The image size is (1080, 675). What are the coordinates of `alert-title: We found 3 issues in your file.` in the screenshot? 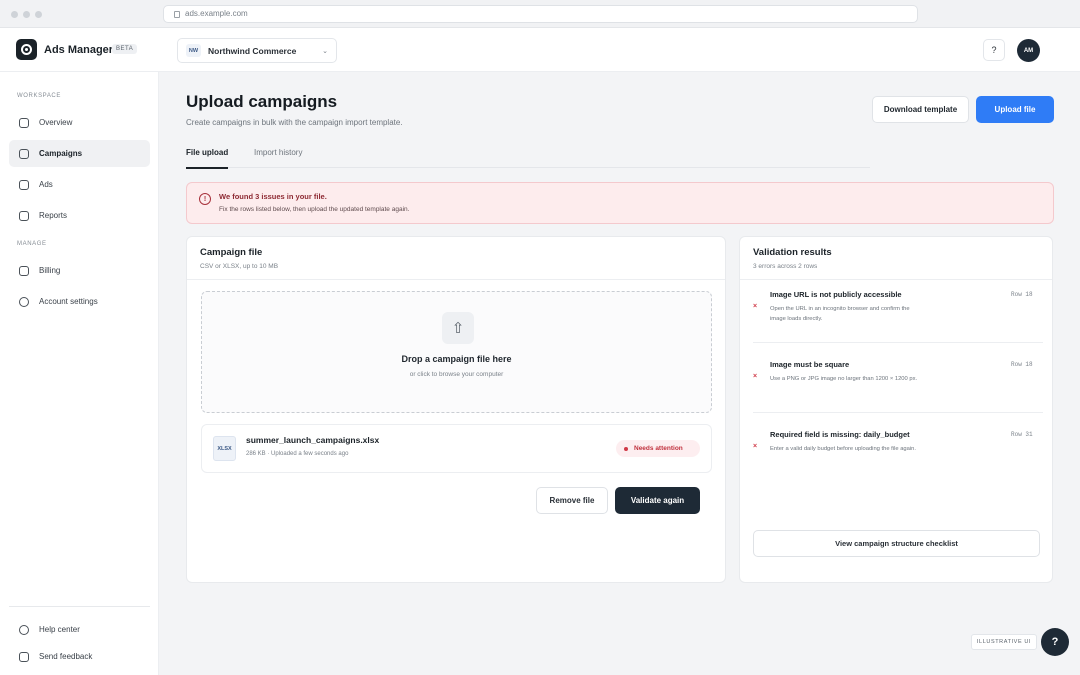 It's located at (273, 196).